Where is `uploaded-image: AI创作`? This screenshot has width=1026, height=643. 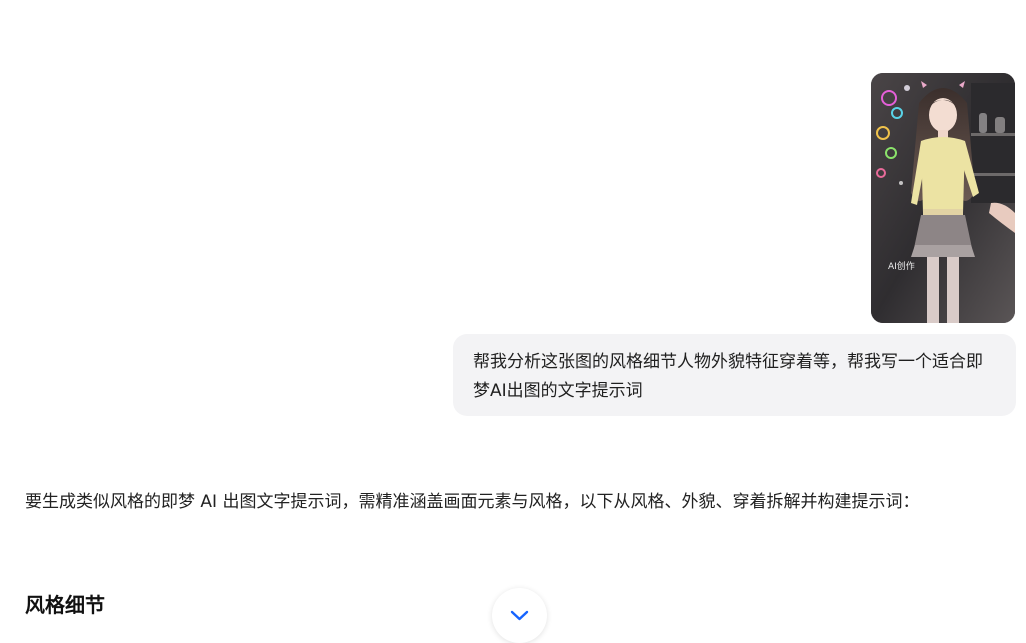
uploaded-image: AI创作 is located at coordinates (943, 198).